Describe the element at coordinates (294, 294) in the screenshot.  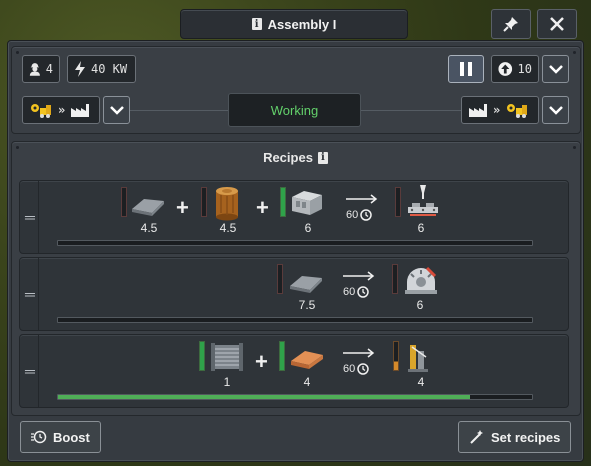
I see `recipe-row: ═ 7.5 60 6` at that location.